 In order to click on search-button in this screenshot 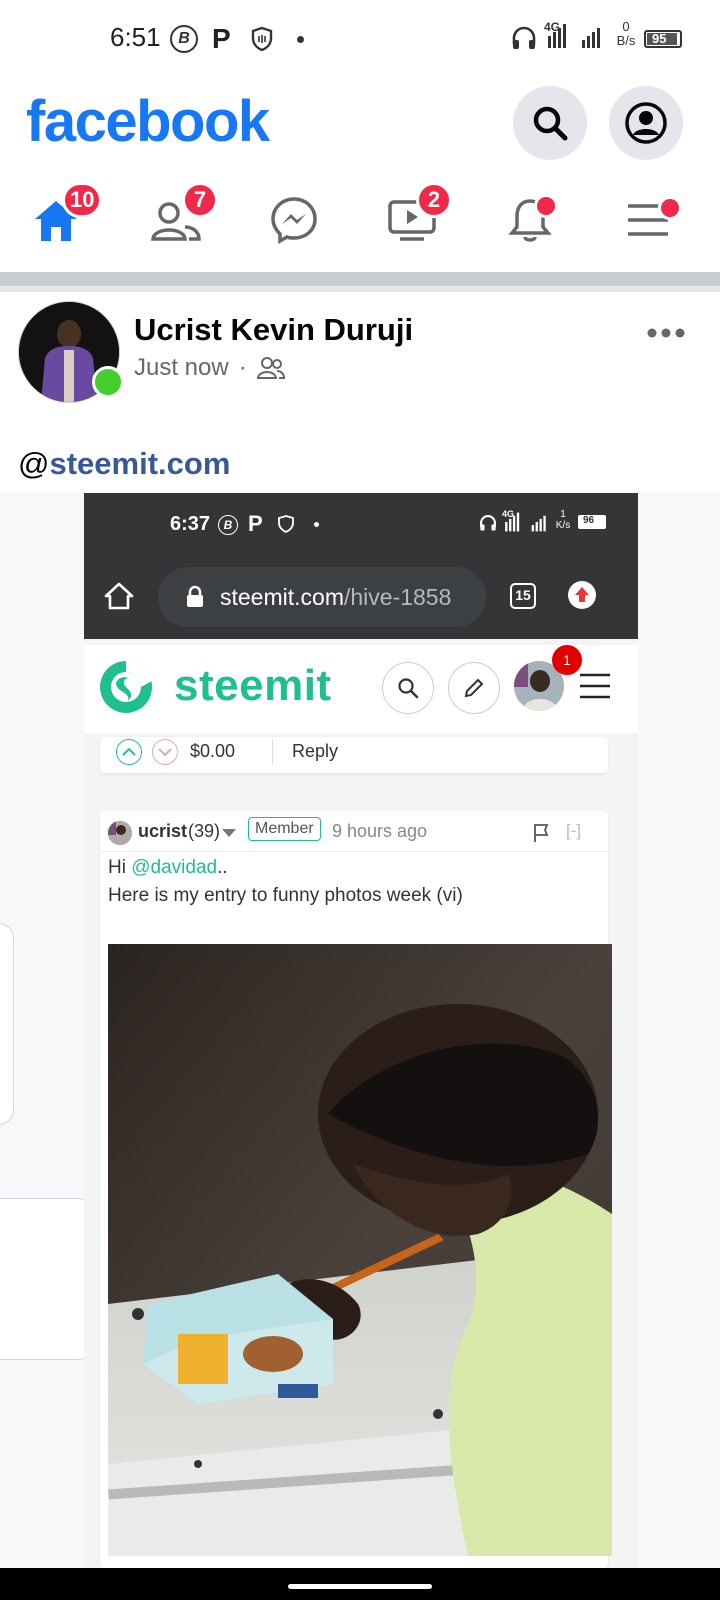, I will do `click(550, 123)`.